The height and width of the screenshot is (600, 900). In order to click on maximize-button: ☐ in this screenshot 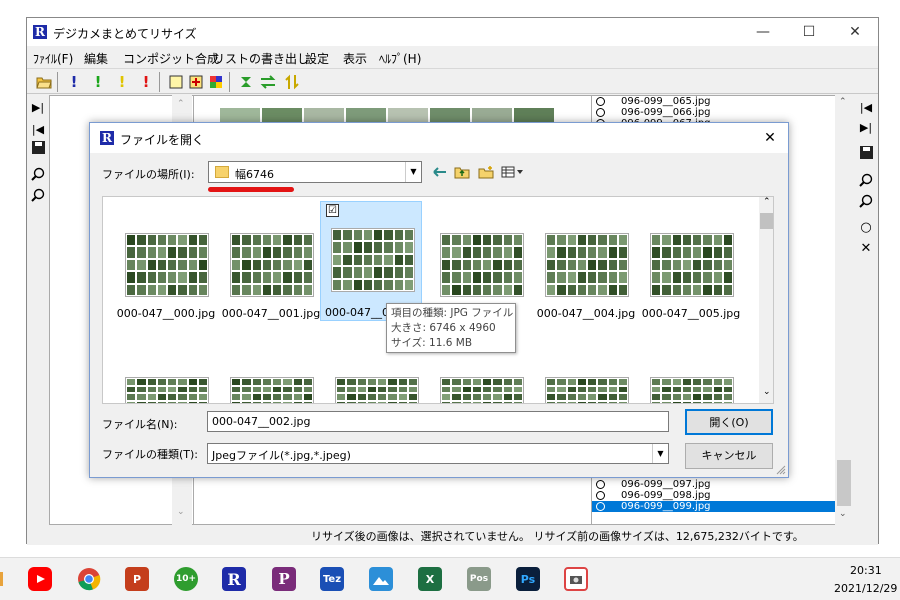, I will do `click(809, 32)`.